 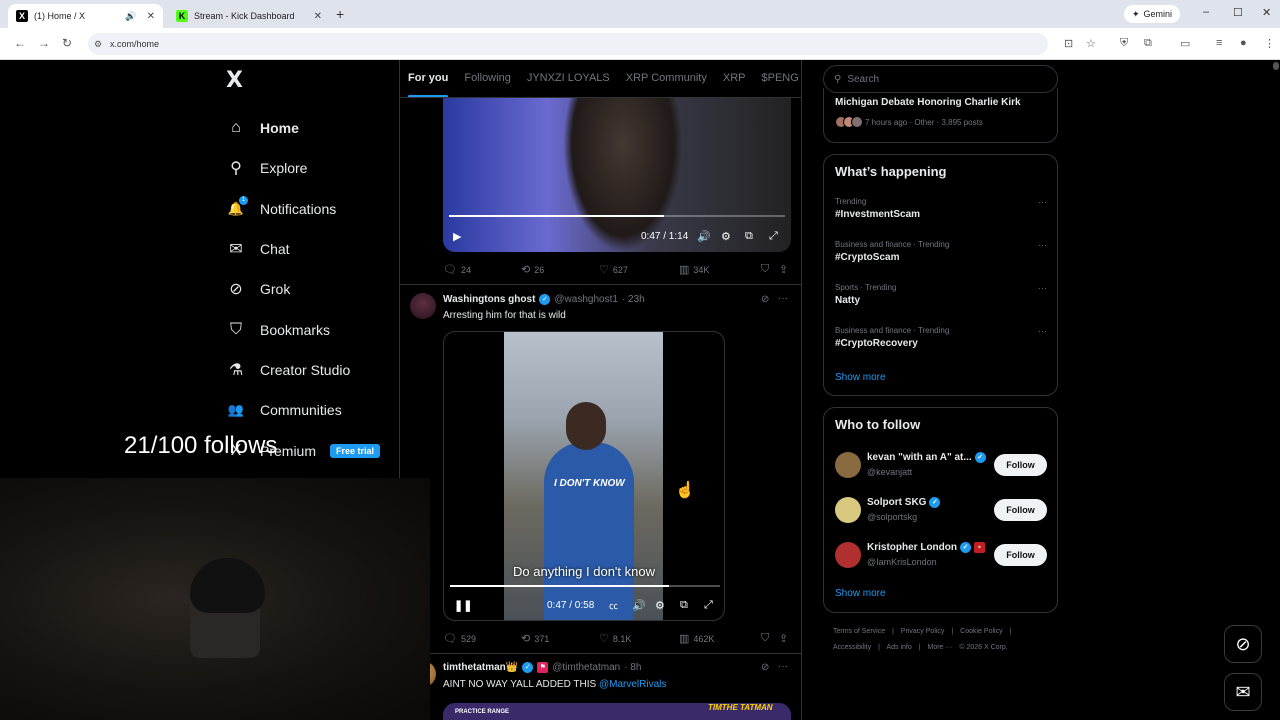 I want to click on page-scrollbar, so click(x=1276, y=366).